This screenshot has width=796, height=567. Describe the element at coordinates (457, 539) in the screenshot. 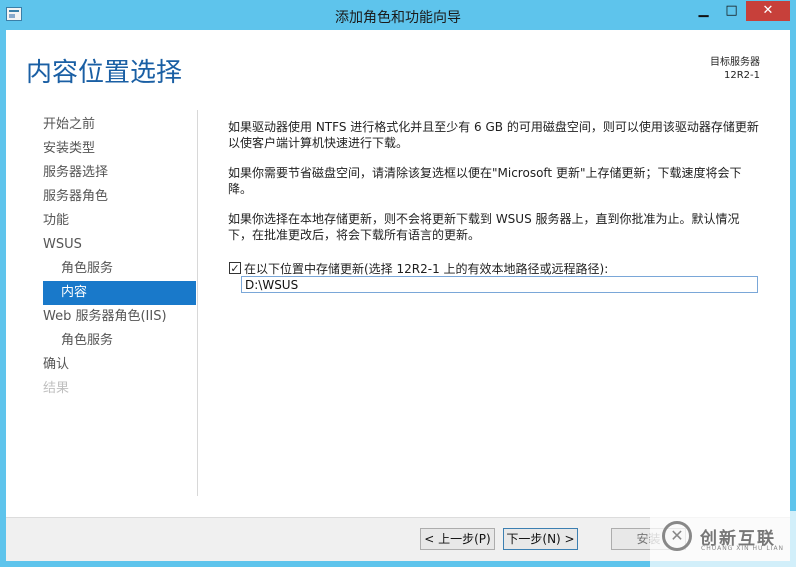

I see `previous-button: < 上一步(P)` at that location.